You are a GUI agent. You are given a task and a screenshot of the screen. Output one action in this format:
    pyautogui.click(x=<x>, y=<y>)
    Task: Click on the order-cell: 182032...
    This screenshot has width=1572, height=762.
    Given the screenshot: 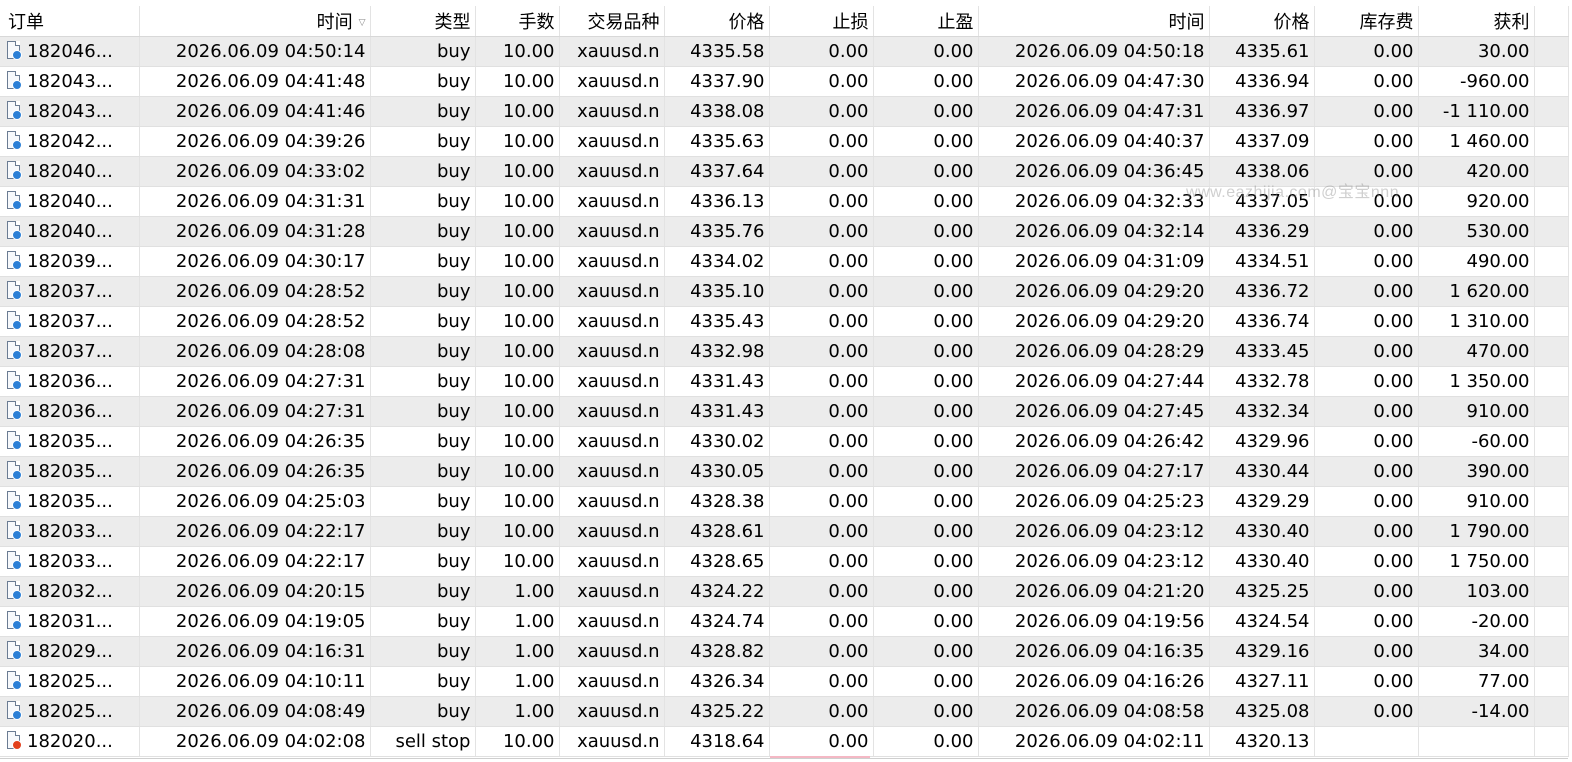 What is the action you would take?
    pyautogui.click(x=70, y=591)
    